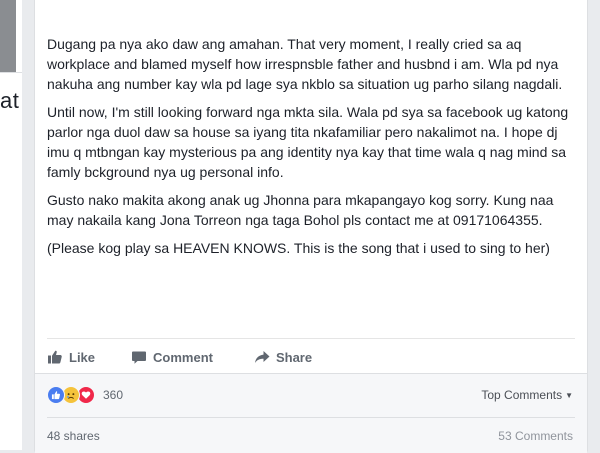  Describe the element at coordinates (535, 436) in the screenshot. I see `comments-count: 53 Comments` at that location.